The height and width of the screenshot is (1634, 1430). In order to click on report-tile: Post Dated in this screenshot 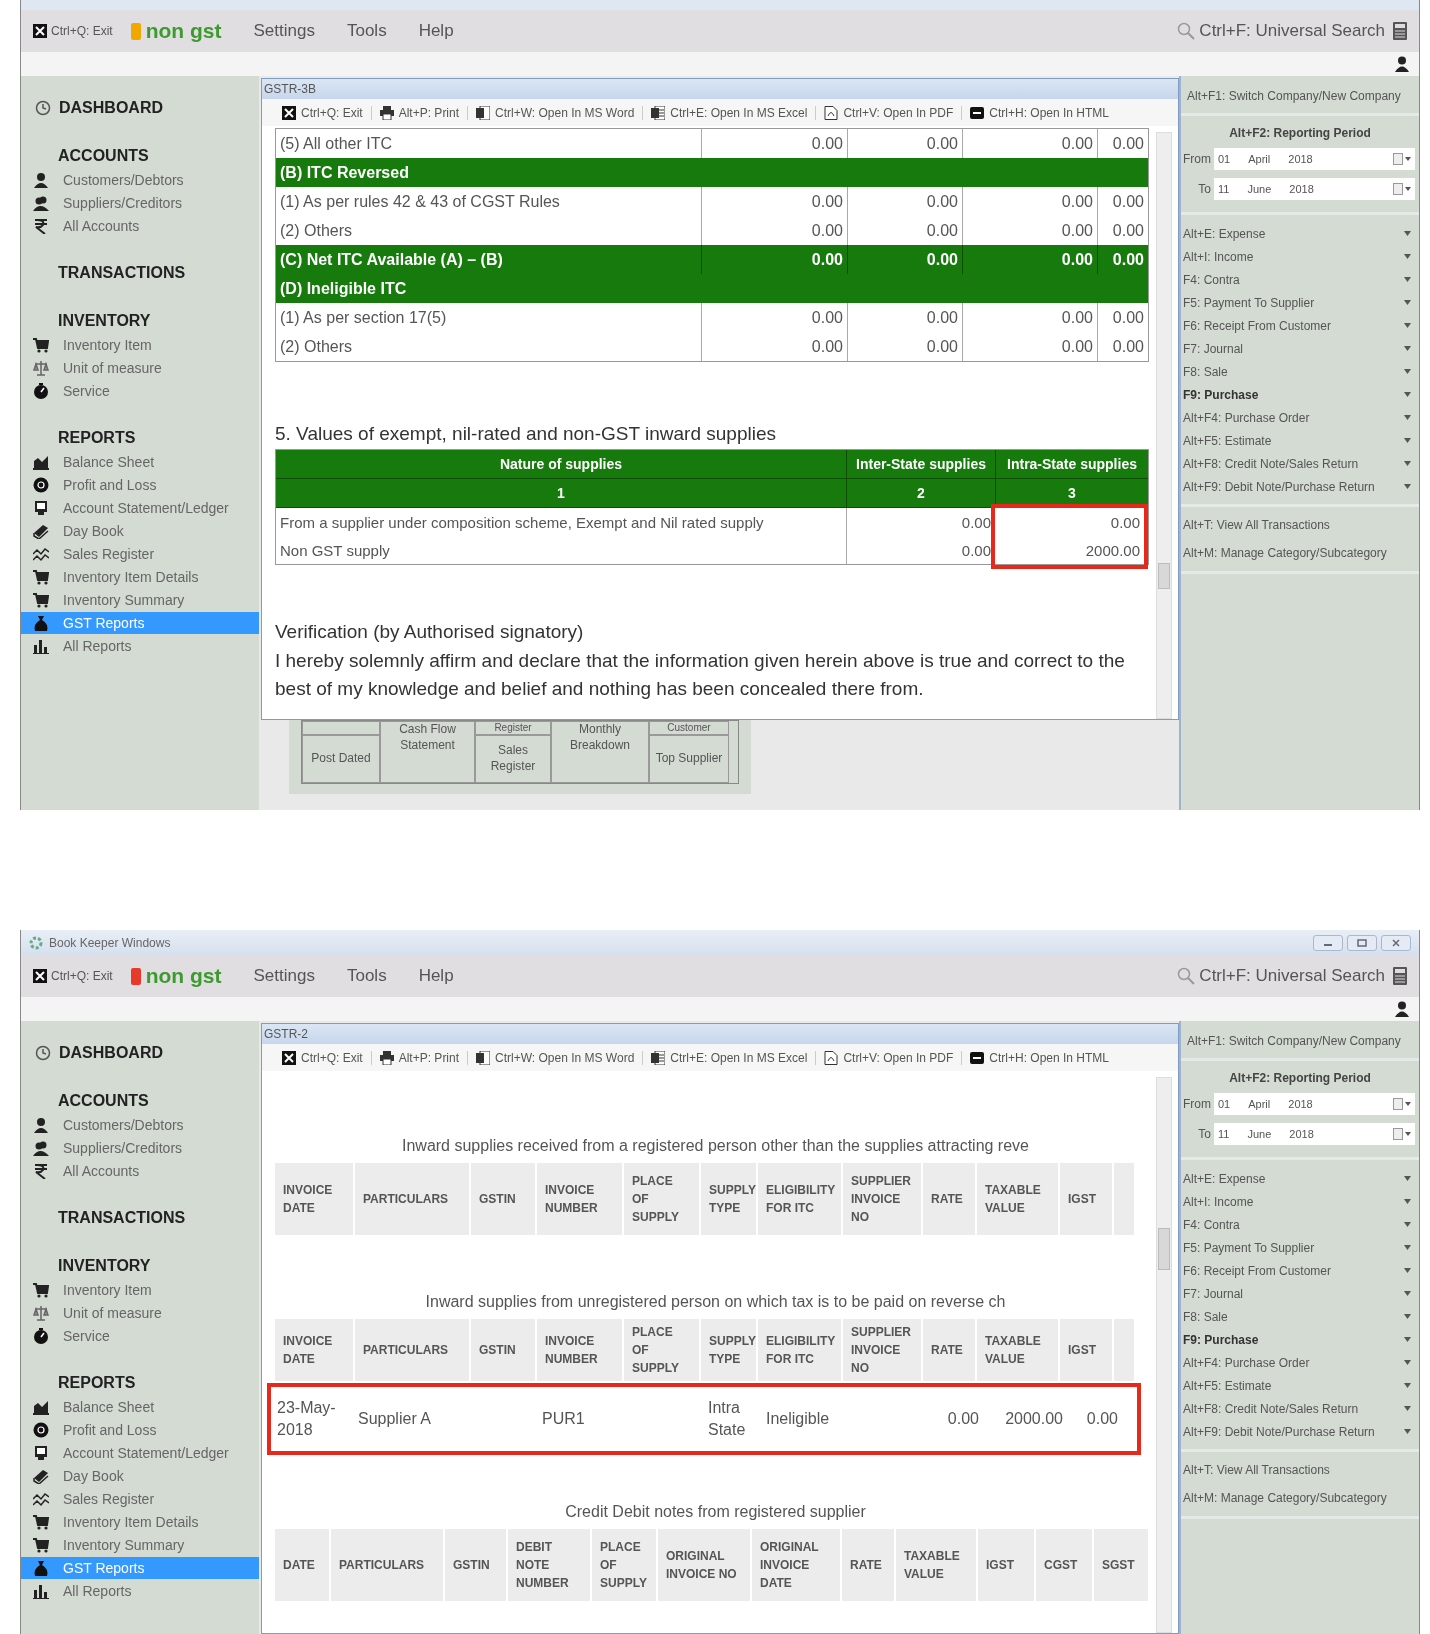, I will do `click(341, 759)`.